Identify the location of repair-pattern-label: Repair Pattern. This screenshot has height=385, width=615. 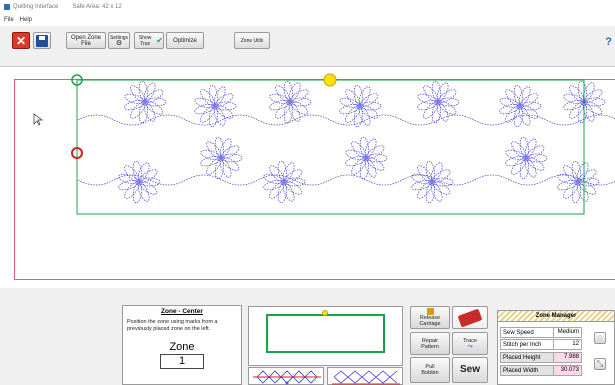
(430, 343).